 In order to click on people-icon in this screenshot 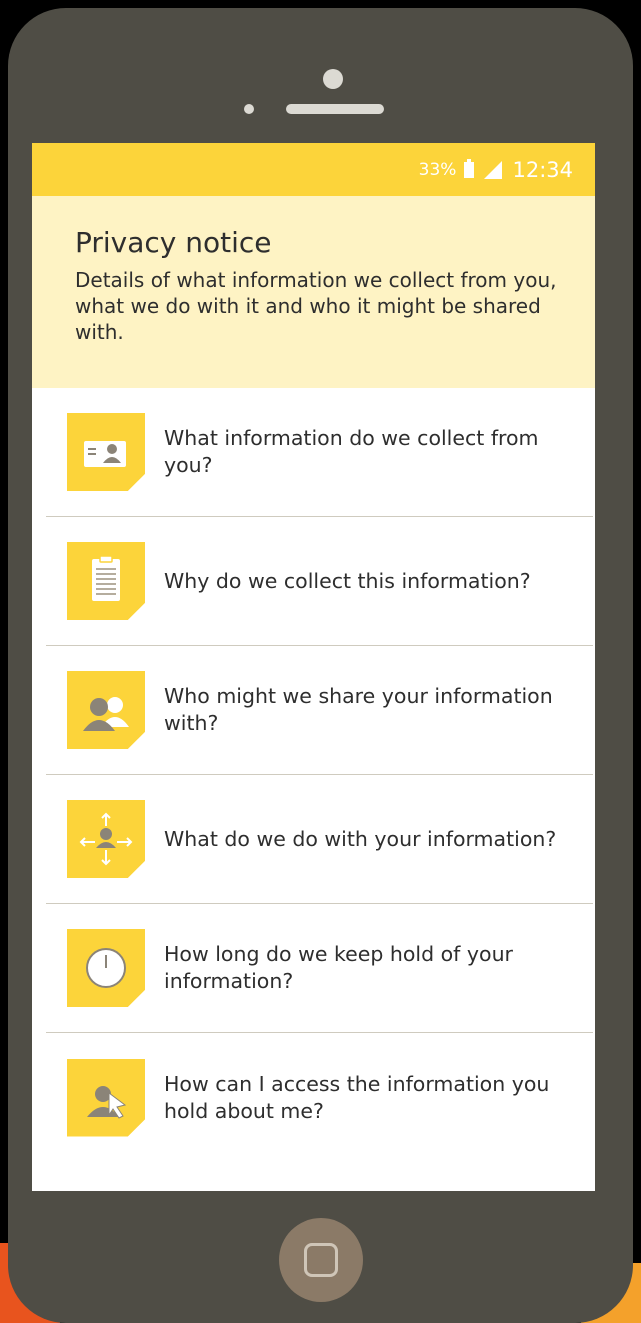, I will do `click(106, 710)`.